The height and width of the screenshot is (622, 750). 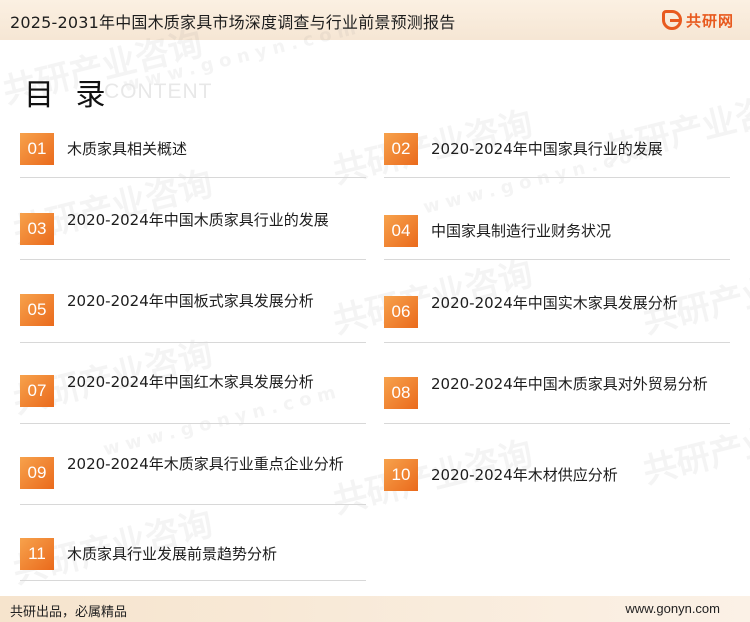 What do you see at coordinates (37, 310) in the screenshot?
I see `toc-number: 05` at bounding box center [37, 310].